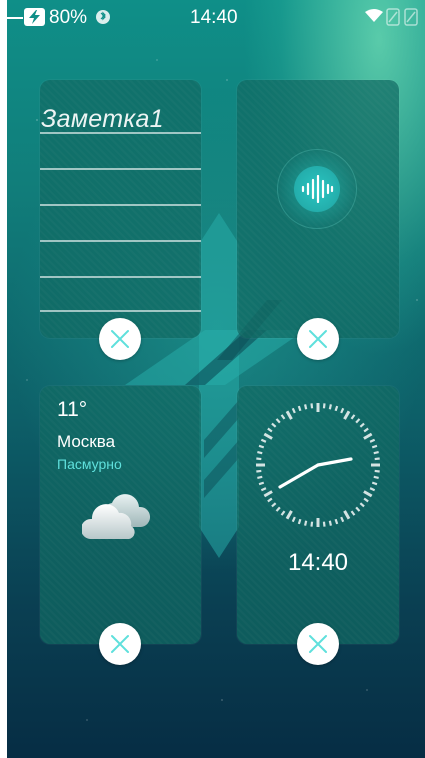 The width and height of the screenshot is (425, 758). I want to click on wifi-icon, so click(374, 15).